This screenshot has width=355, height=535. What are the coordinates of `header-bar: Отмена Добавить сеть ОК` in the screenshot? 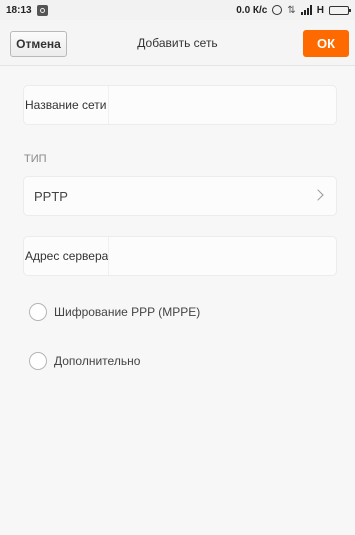 It's located at (177, 43).